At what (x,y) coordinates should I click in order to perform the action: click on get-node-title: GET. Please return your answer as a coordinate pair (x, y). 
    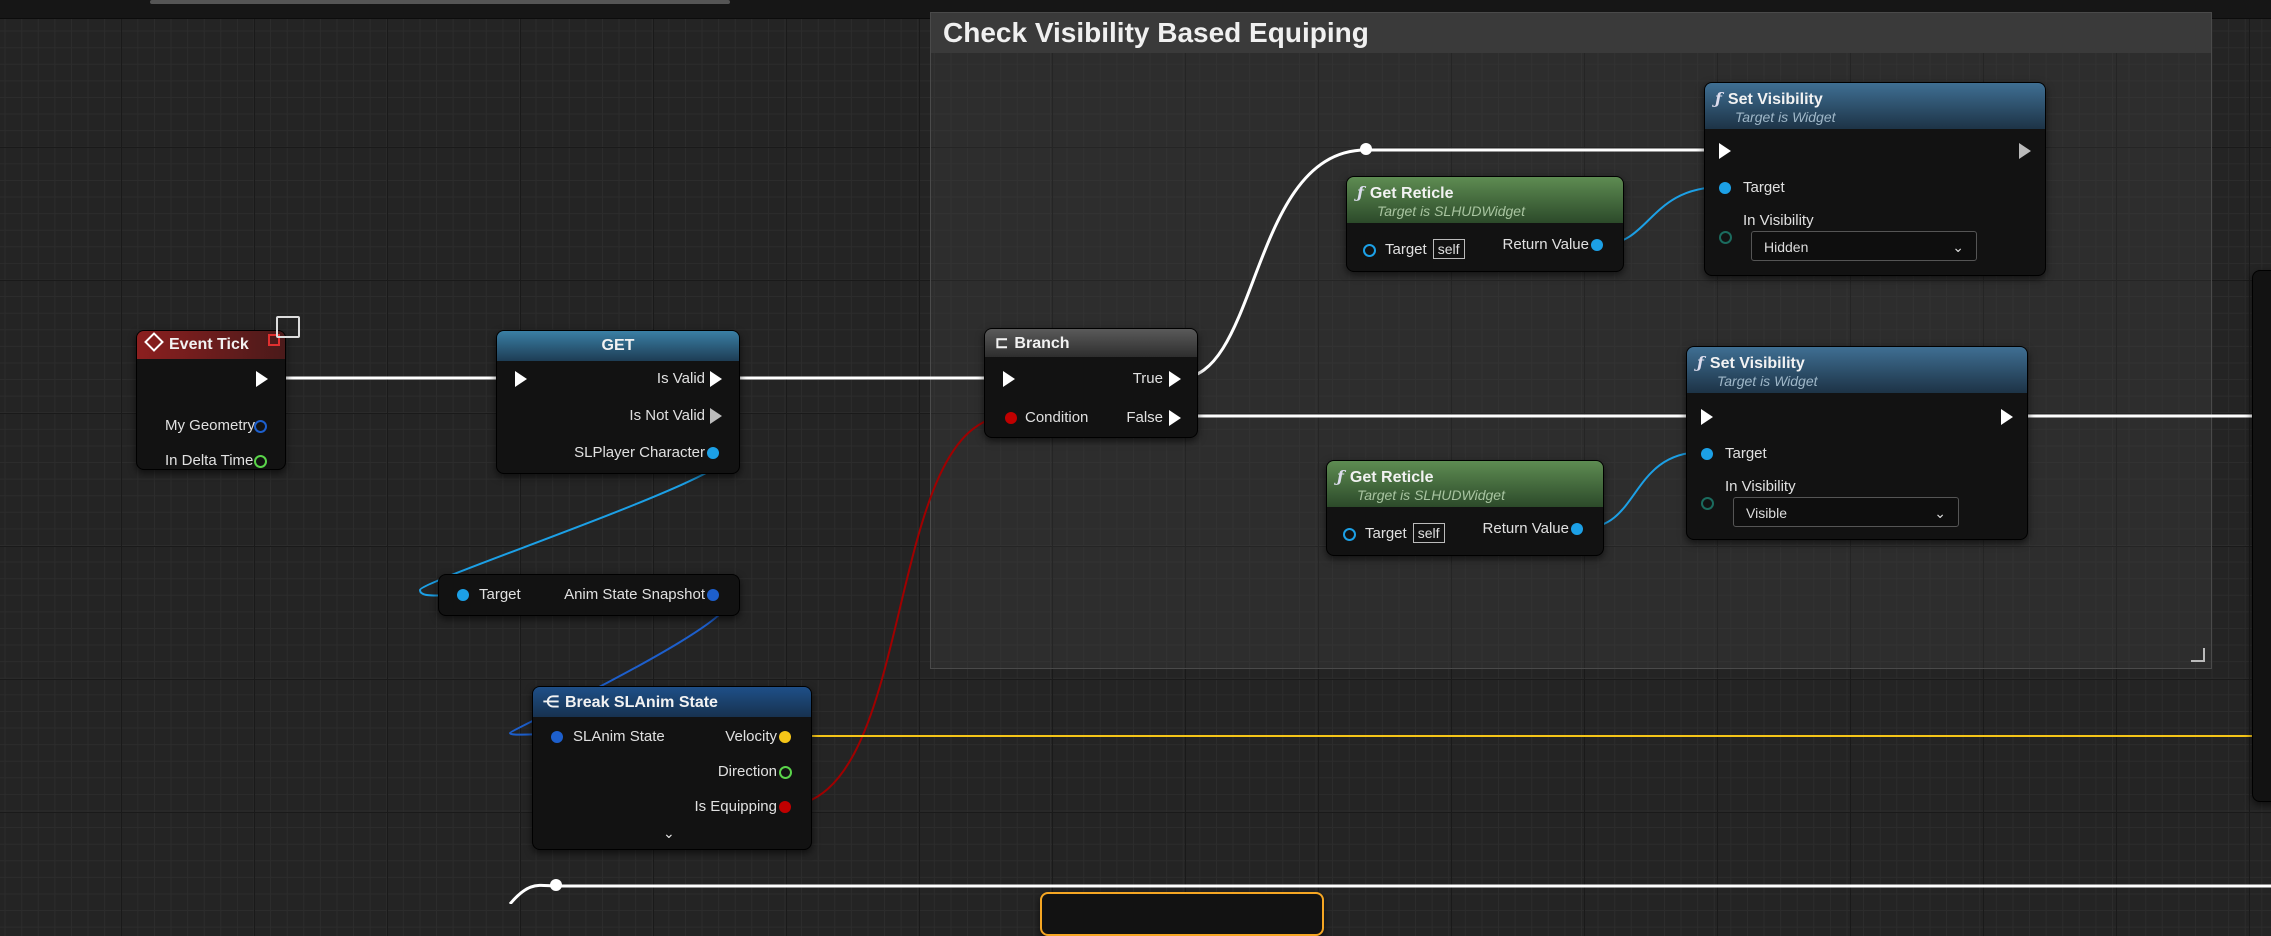
    Looking at the image, I should click on (618, 345).